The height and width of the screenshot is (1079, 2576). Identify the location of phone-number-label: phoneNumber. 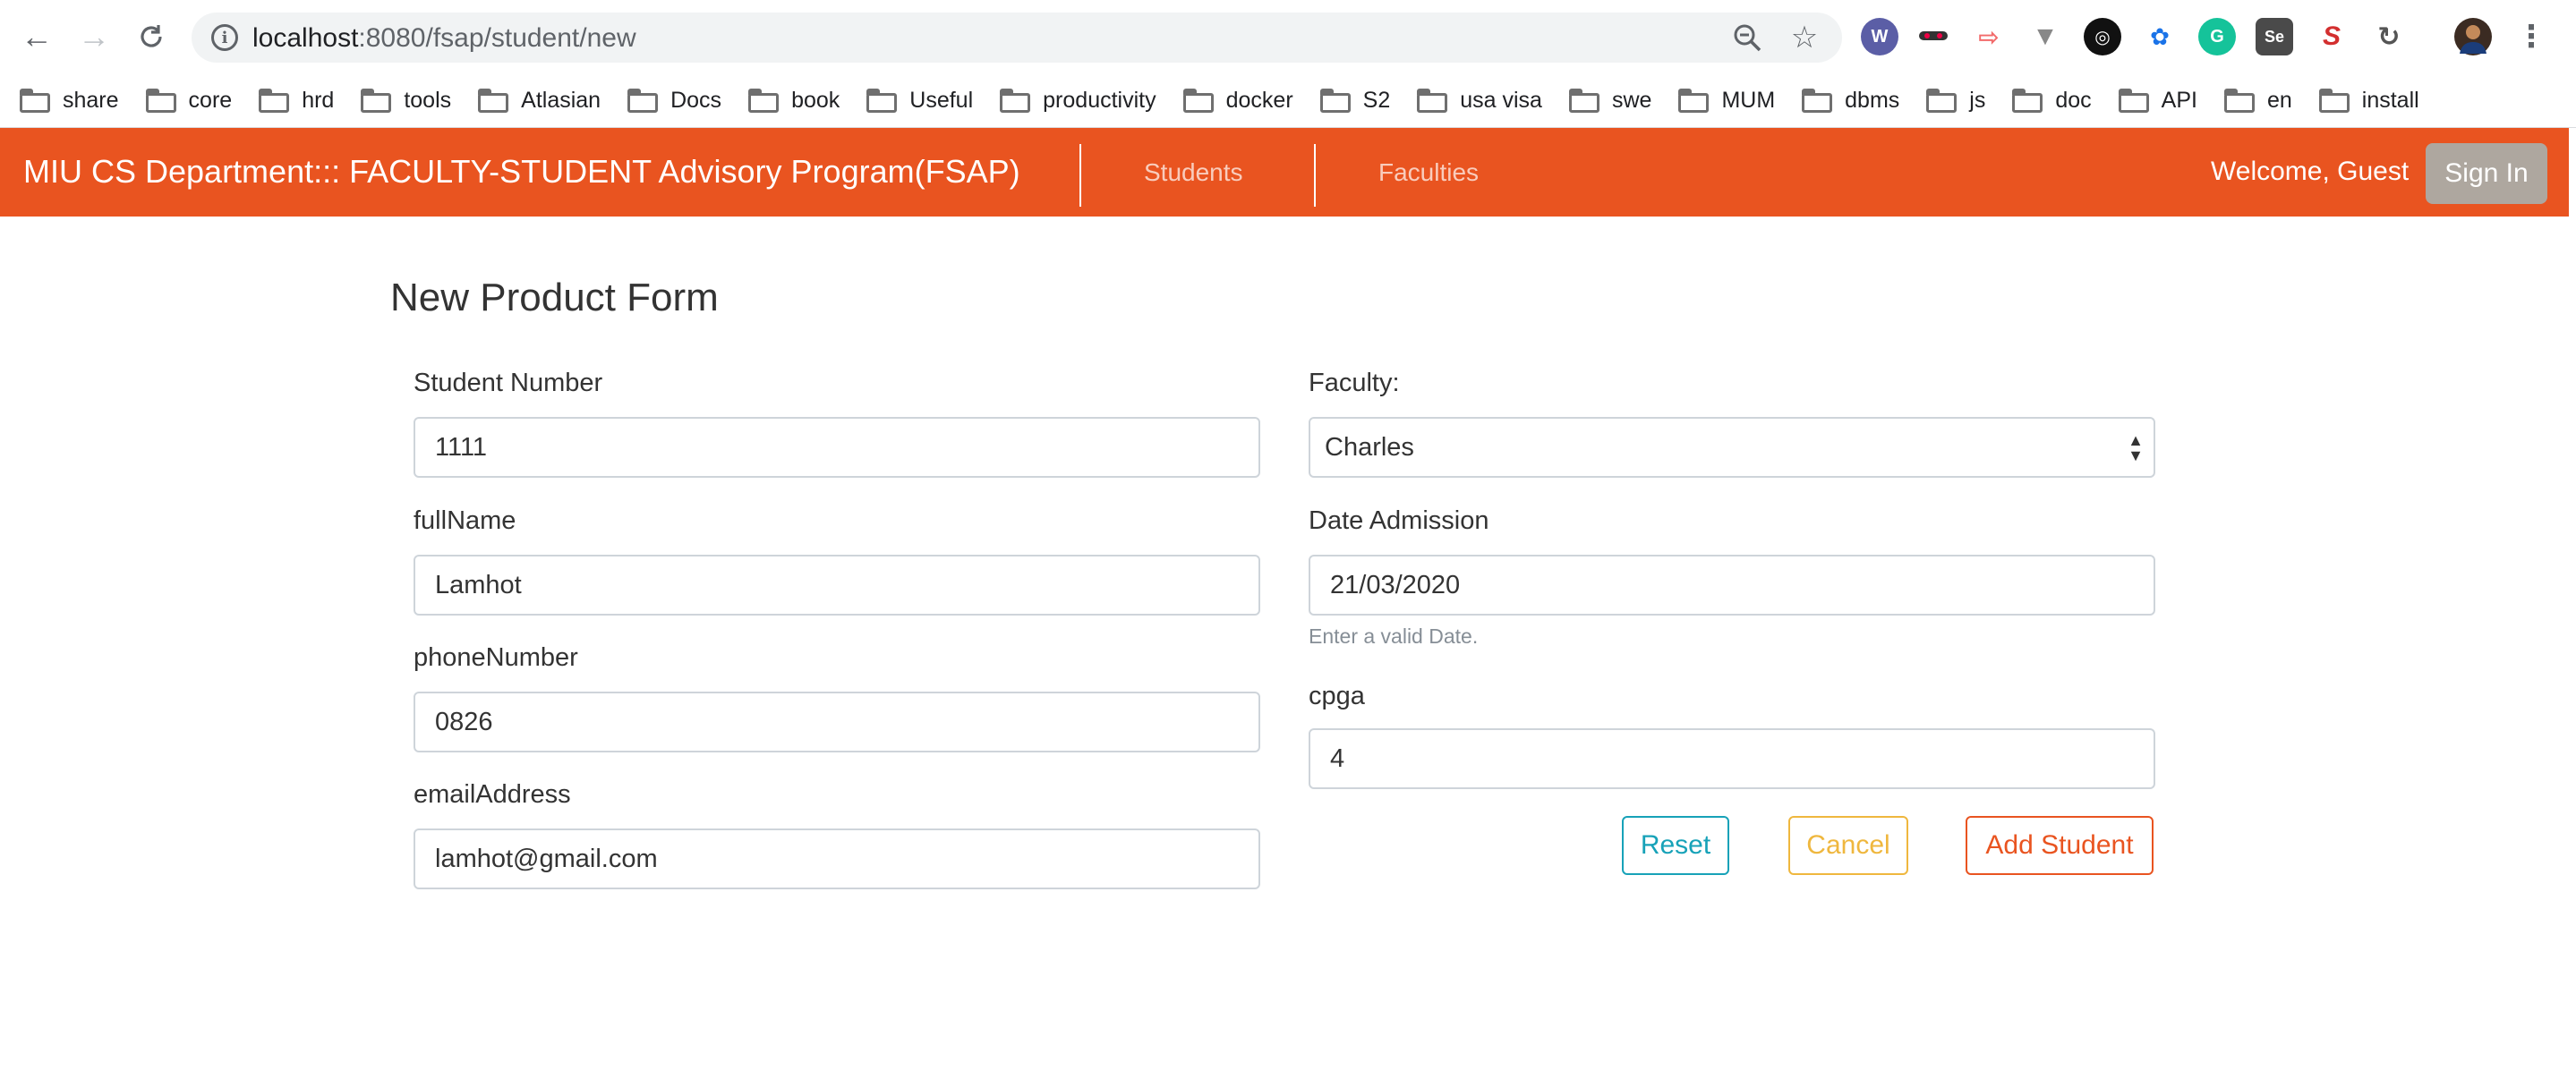
(496, 657).